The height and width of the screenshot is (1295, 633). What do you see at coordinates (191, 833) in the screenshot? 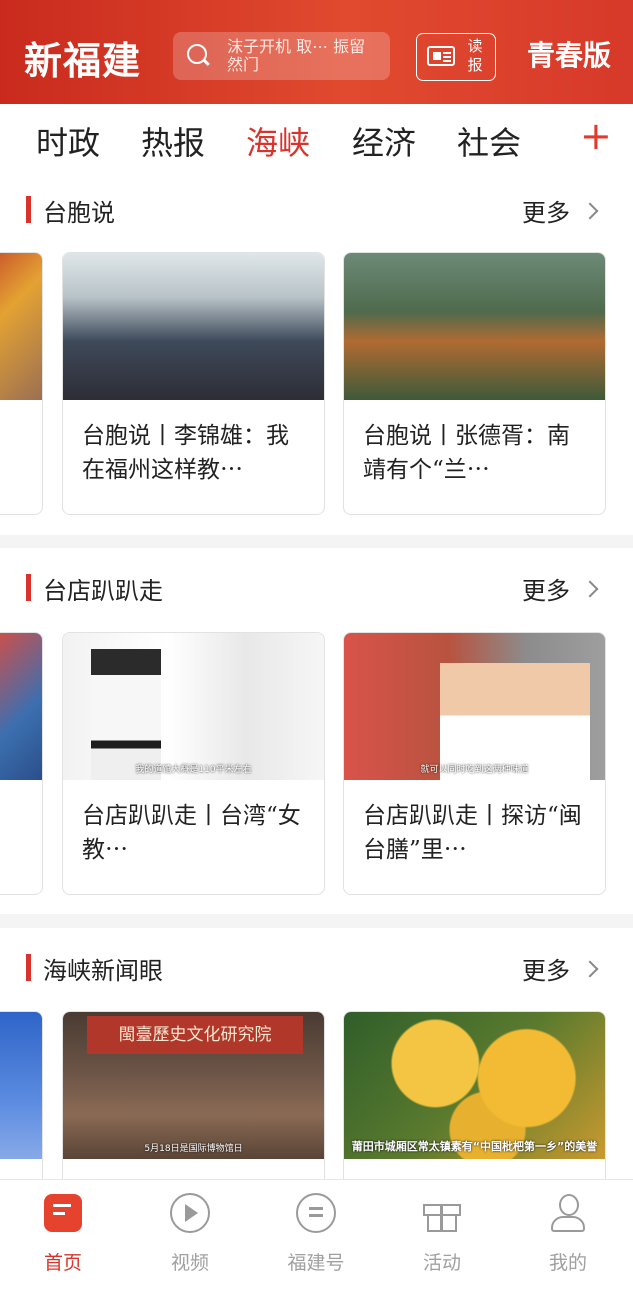
I see `news-title: 台店趴趴走丨台湾“女教⋯` at bounding box center [191, 833].